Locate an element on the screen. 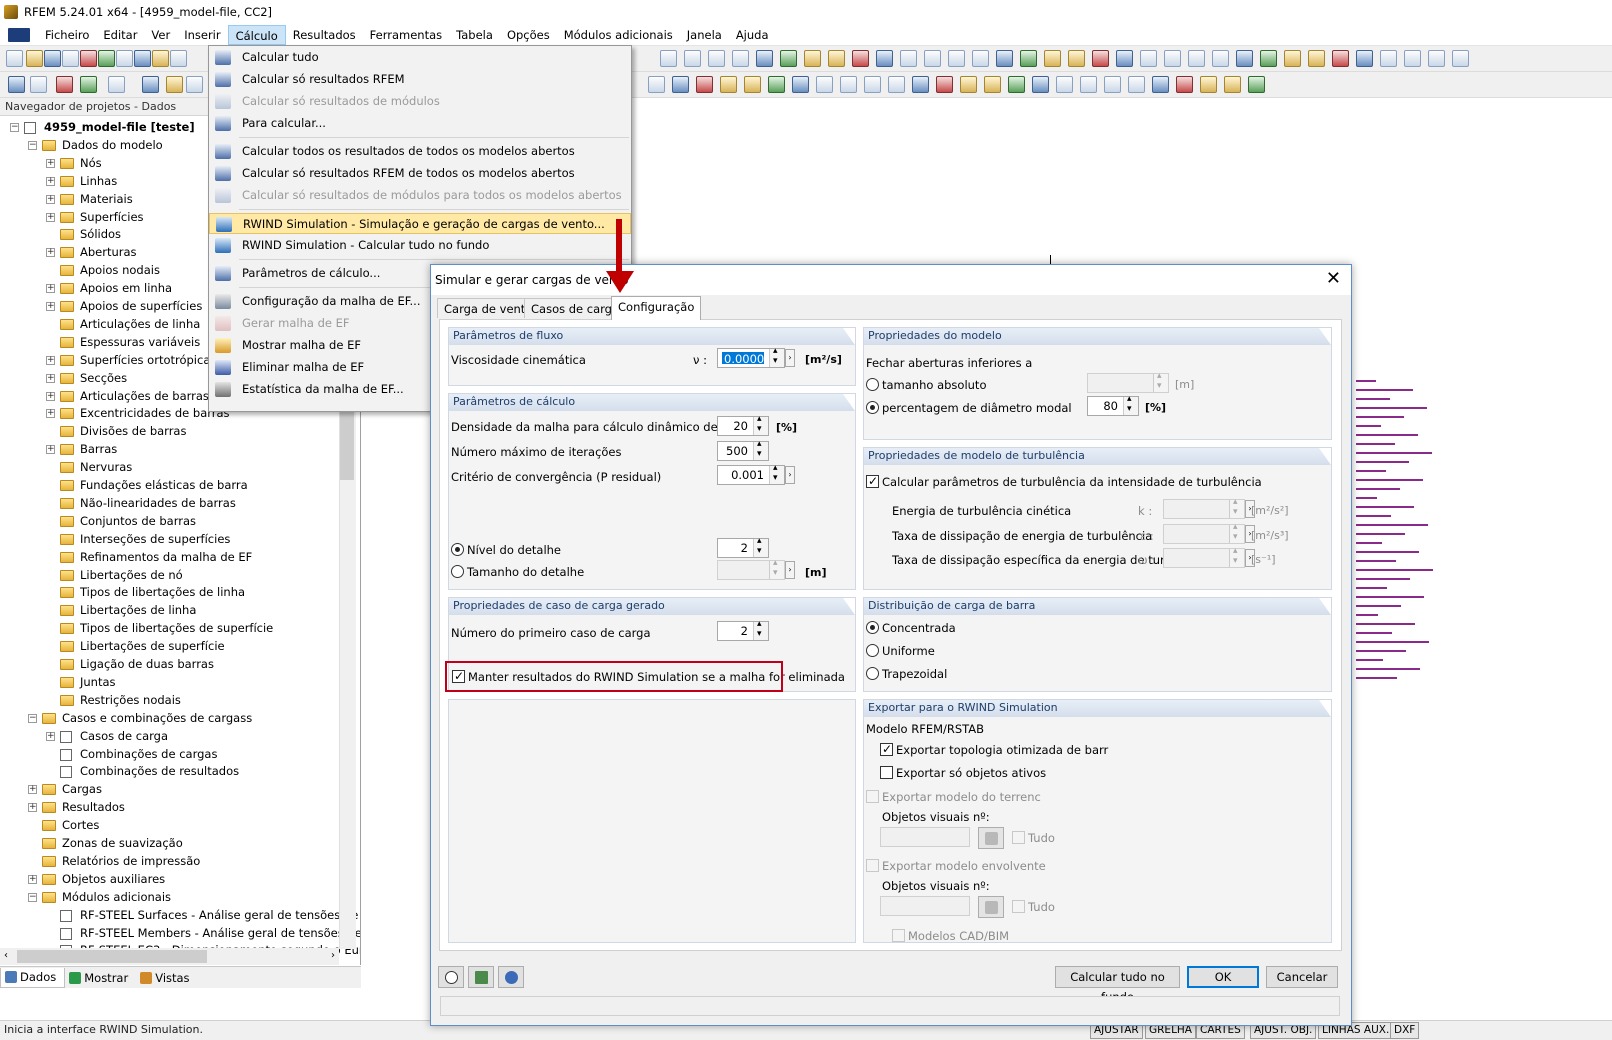 The width and height of the screenshot is (1612, 1040). viscosity-input: 0.000015› is located at coordinates (756, 357).